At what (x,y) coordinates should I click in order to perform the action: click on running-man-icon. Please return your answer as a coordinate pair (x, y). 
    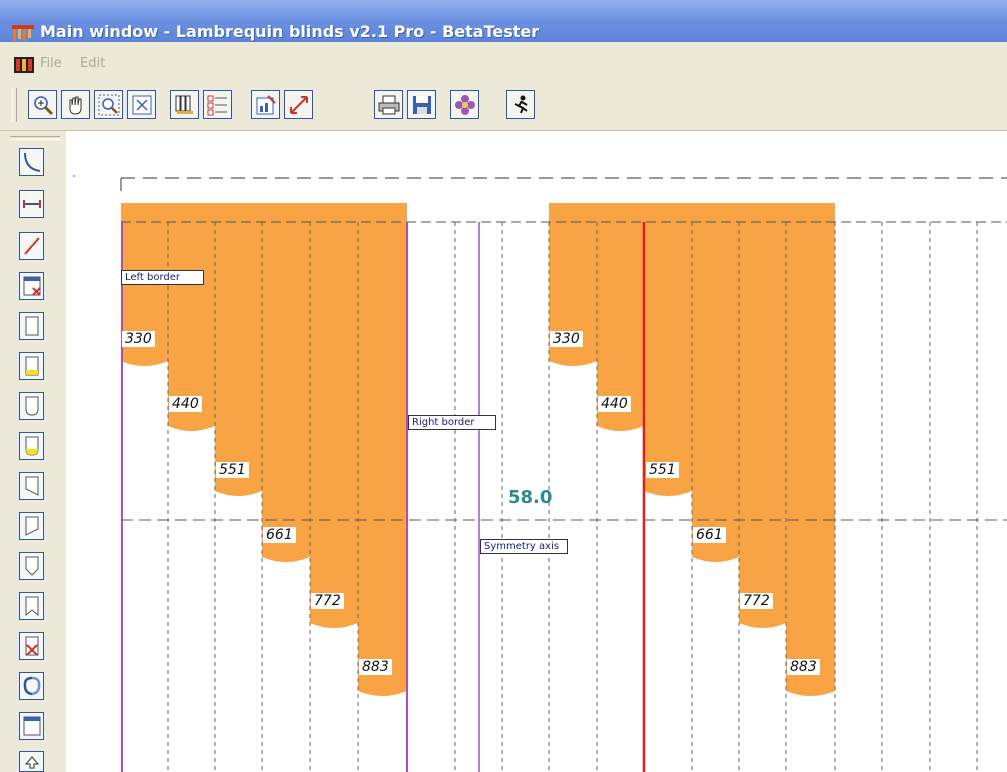
    Looking at the image, I should click on (521, 104).